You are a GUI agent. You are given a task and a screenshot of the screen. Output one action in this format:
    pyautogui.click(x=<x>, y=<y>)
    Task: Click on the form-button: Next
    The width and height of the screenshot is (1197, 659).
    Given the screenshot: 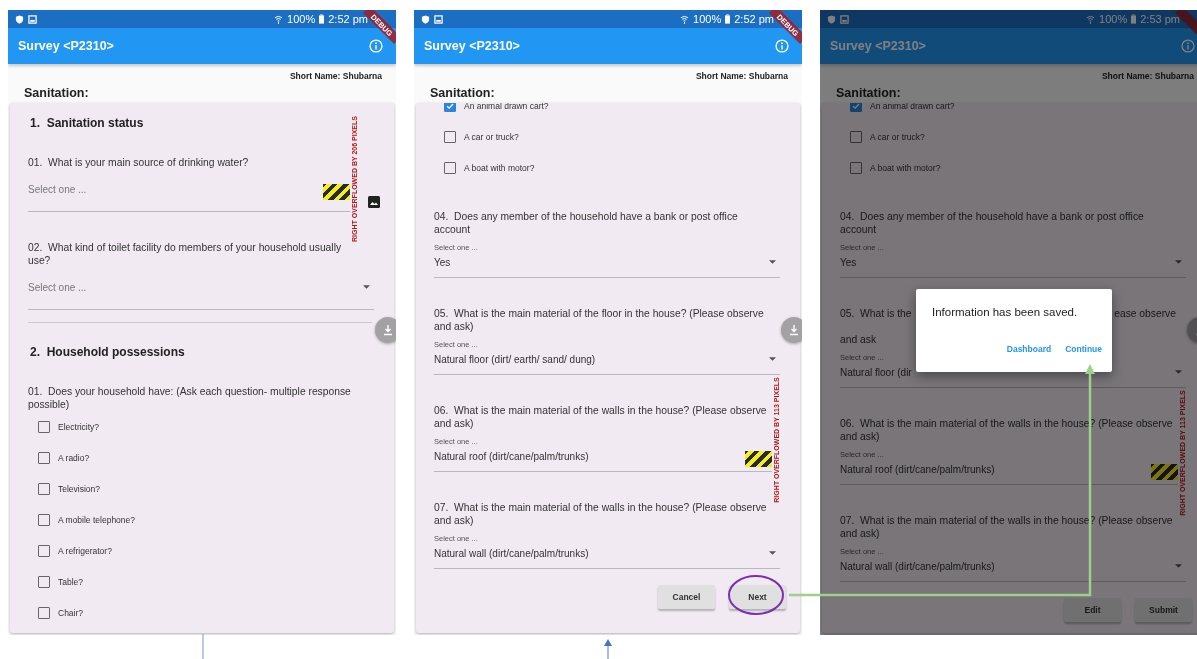 What is the action you would take?
    pyautogui.click(x=757, y=597)
    